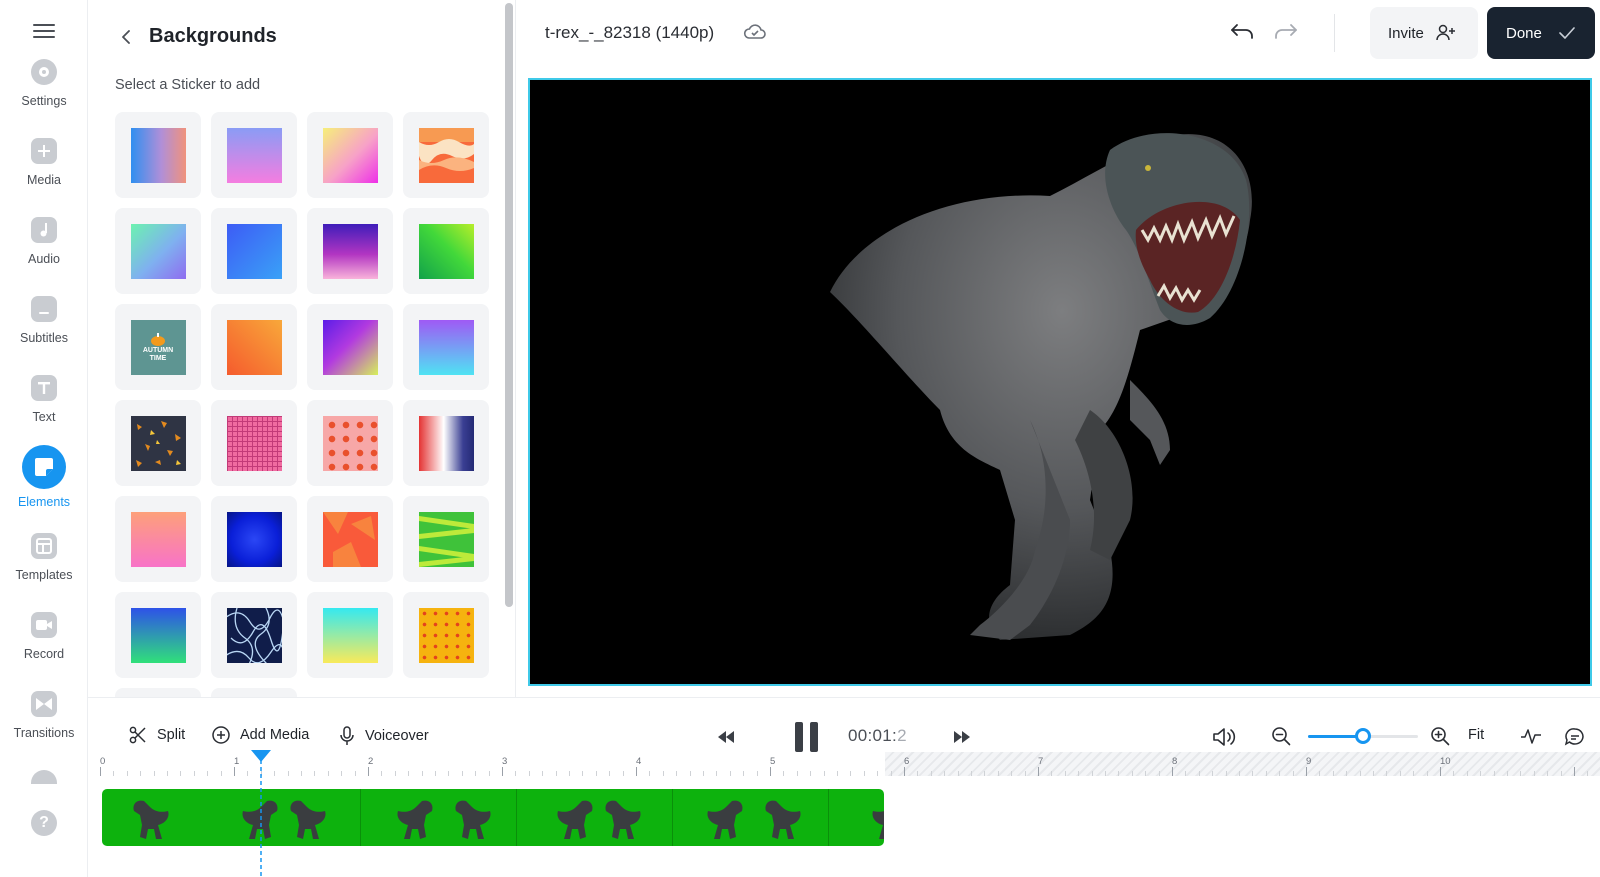 This screenshot has width=1600, height=877. Describe the element at coordinates (773, 761) in the screenshot. I see `ruler-label: 5` at that location.